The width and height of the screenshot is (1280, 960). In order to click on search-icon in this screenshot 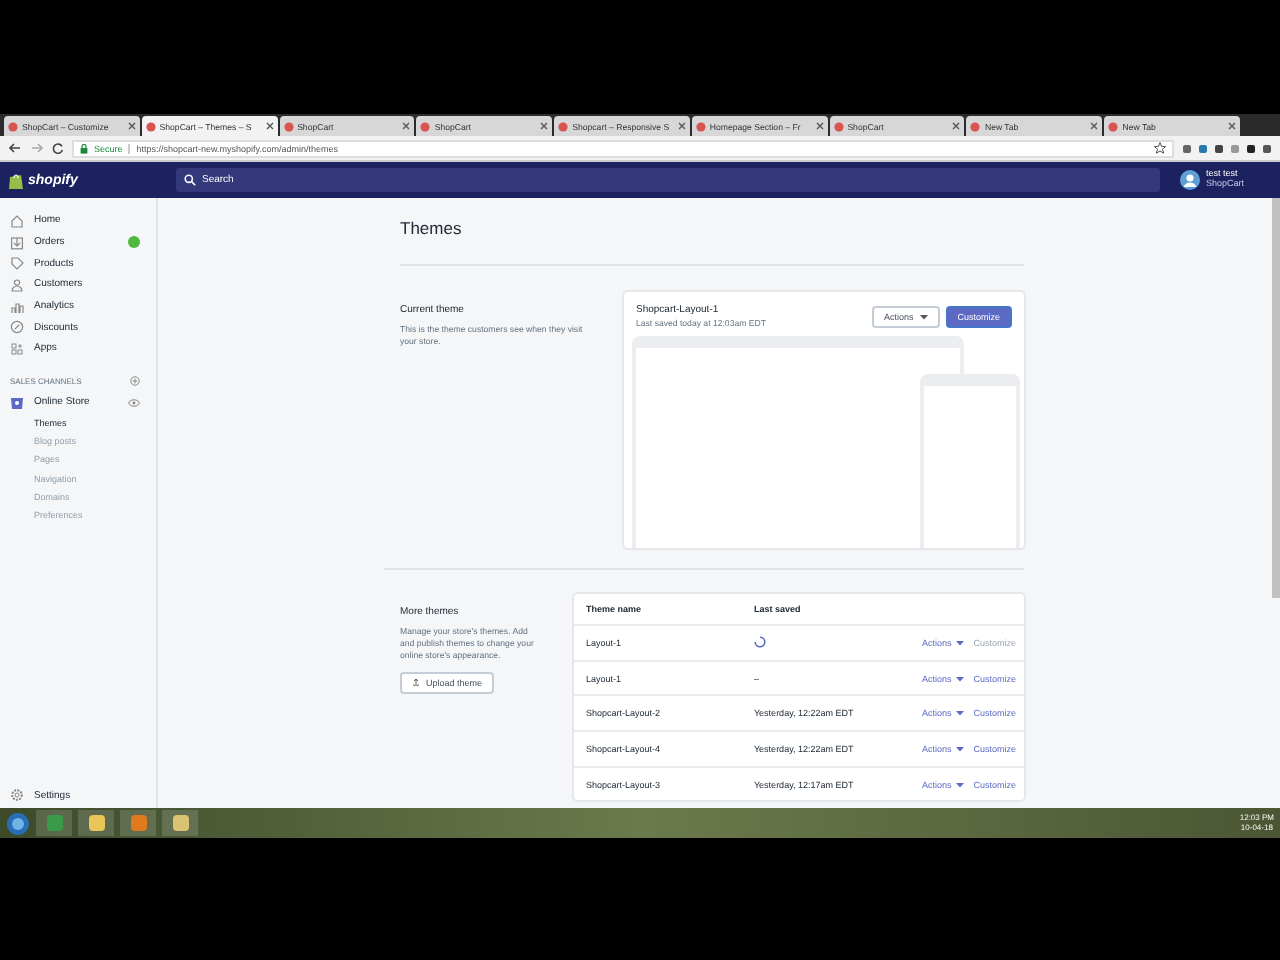, I will do `click(190, 180)`.